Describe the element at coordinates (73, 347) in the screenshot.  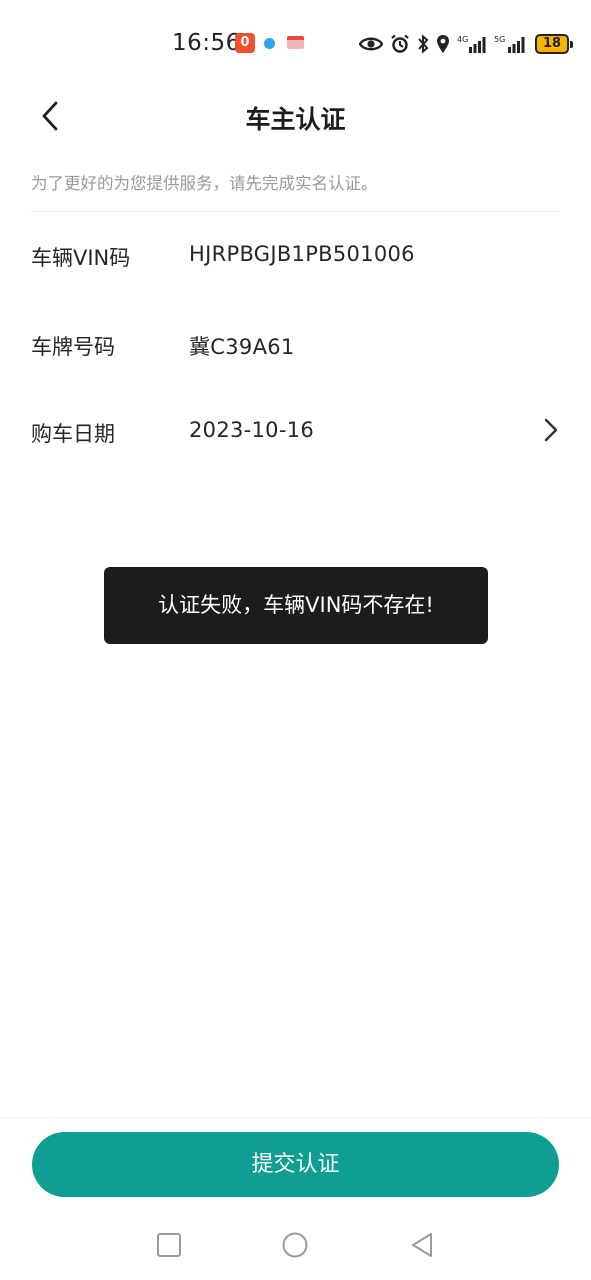
I see `plate-label: 车牌号码` at that location.